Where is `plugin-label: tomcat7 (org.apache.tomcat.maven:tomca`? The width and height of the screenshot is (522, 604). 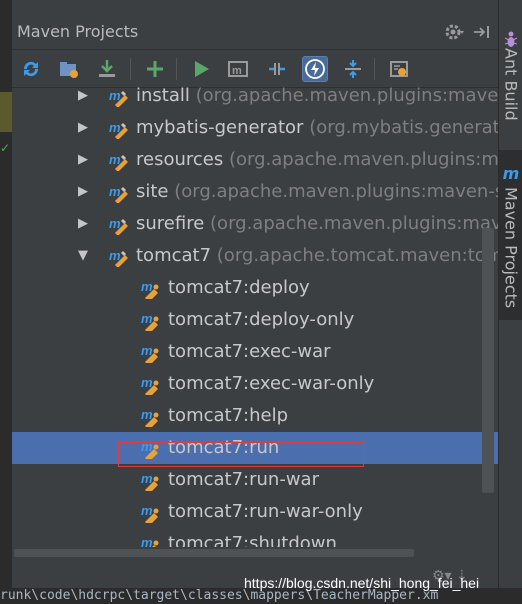 plugin-label: tomcat7 (org.apache.tomcat.maven:tomca is located at coordinates (317, 256).